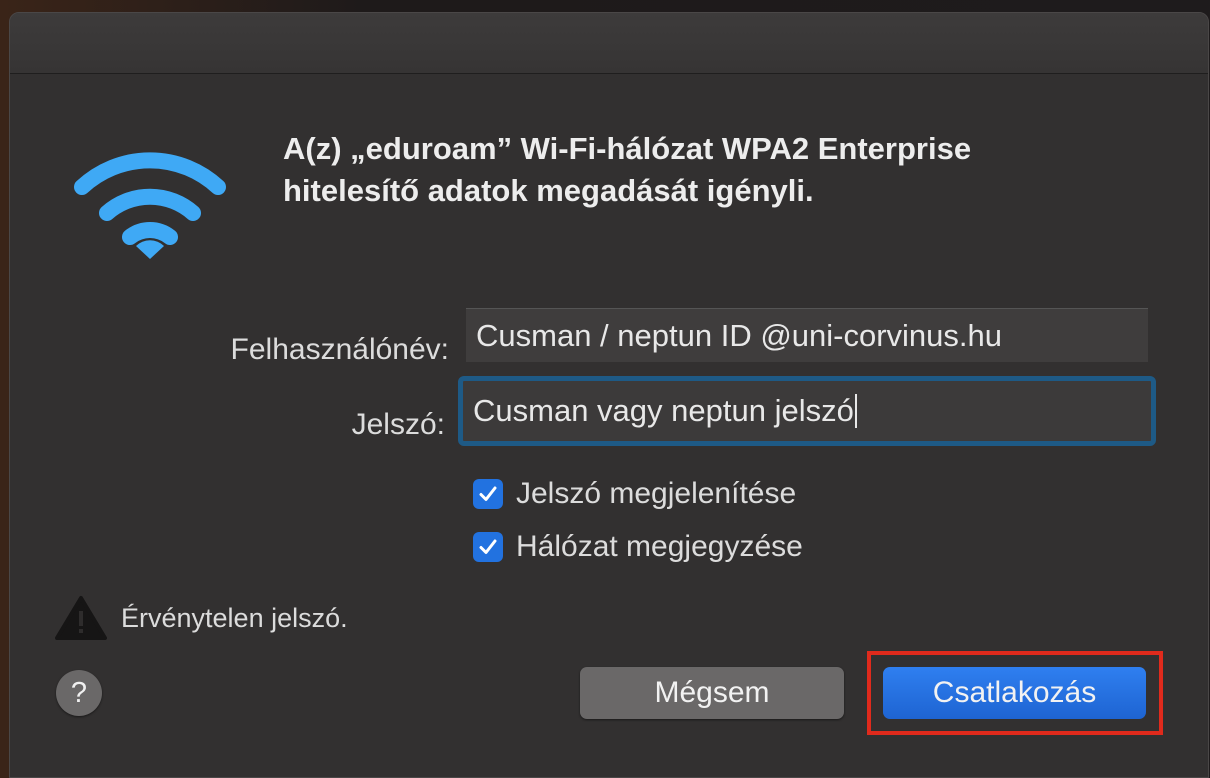 The height and width of the screenshot is (778, 1210). I want to click on username-field: Cusman / neptun ID @uni-corvinus.hu, so click(807, 335).